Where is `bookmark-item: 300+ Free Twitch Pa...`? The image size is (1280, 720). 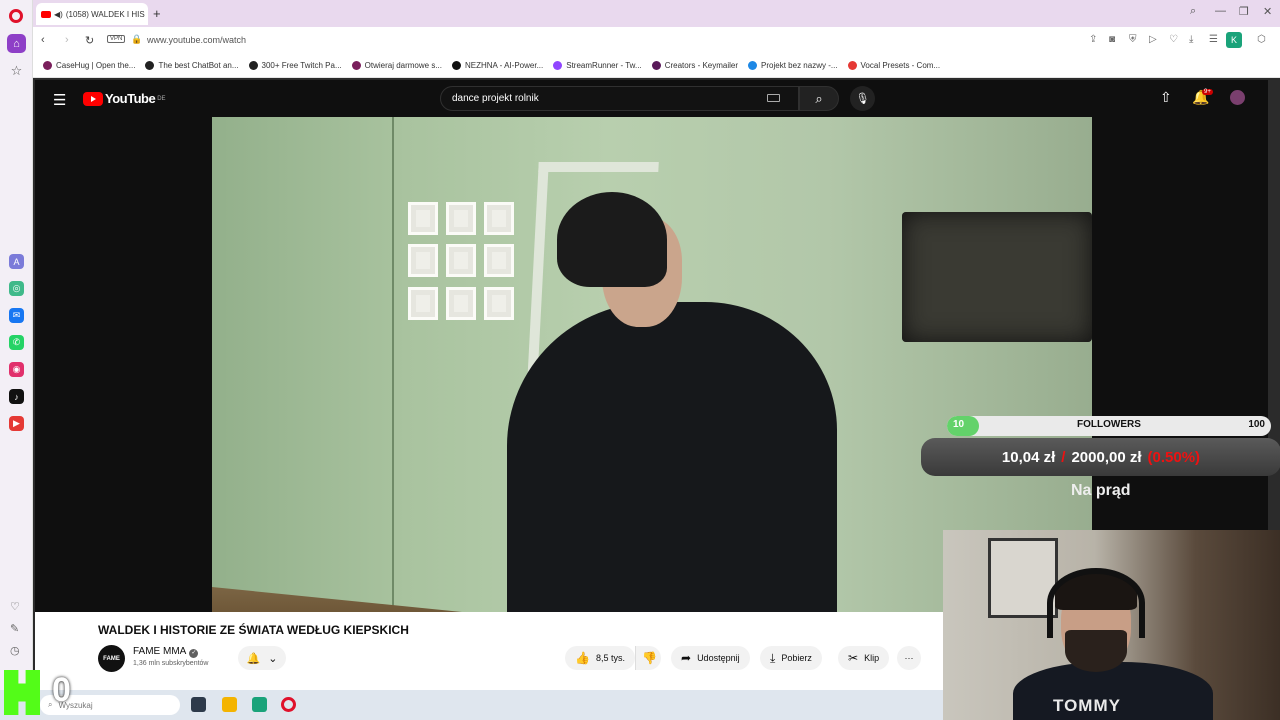 bookmark-item: 300+ Free Twitch Pa... is located at coordinates (295, 65).